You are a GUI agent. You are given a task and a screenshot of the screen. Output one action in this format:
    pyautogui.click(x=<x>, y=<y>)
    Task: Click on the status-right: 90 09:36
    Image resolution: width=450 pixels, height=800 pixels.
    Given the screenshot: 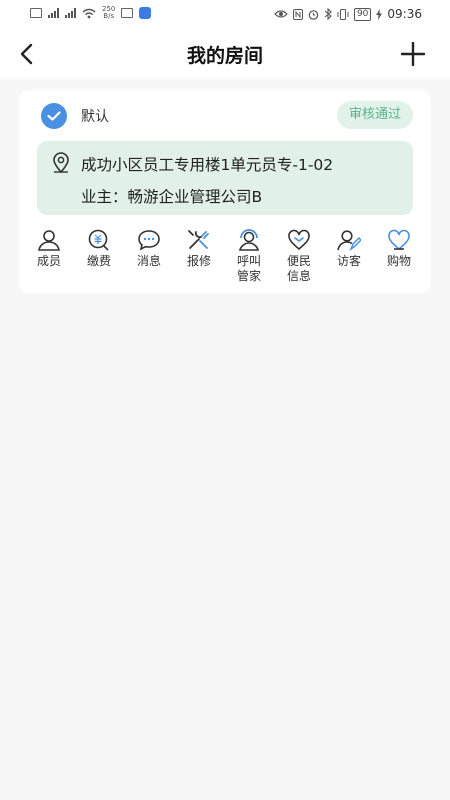 What is the action you would take?
    pyautogui.click(x=348, y=14)
    